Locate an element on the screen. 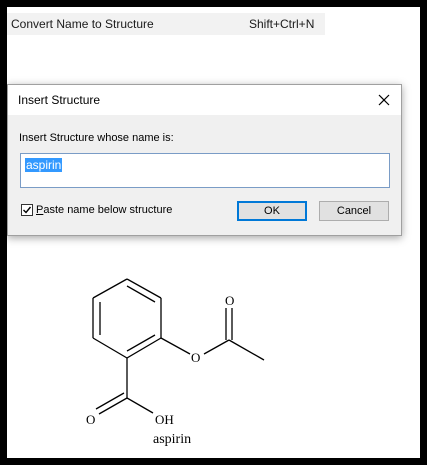  atom-o-acid: O is located at coordinates (90, 419).